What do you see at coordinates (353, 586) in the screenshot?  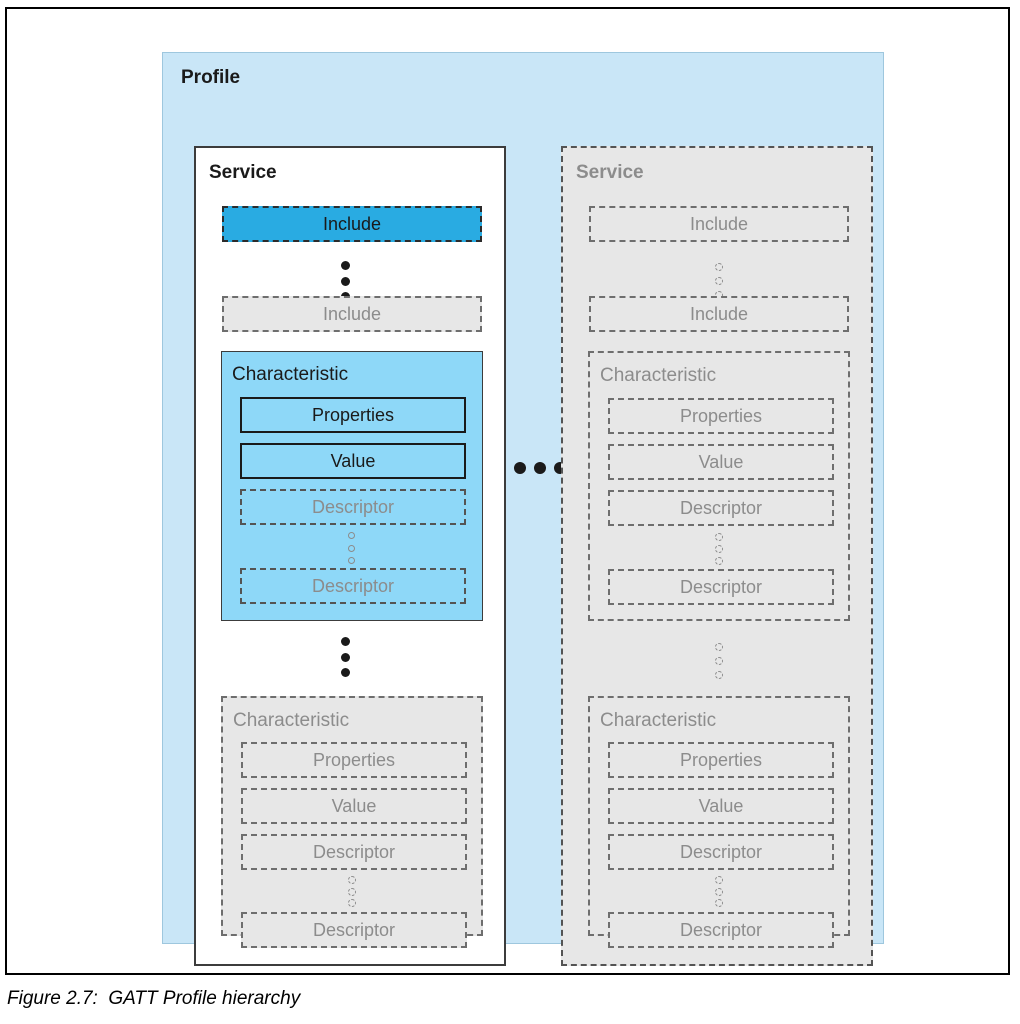 I see `descriptor-last-active: Descriptor` at bounding box center [353, 586].